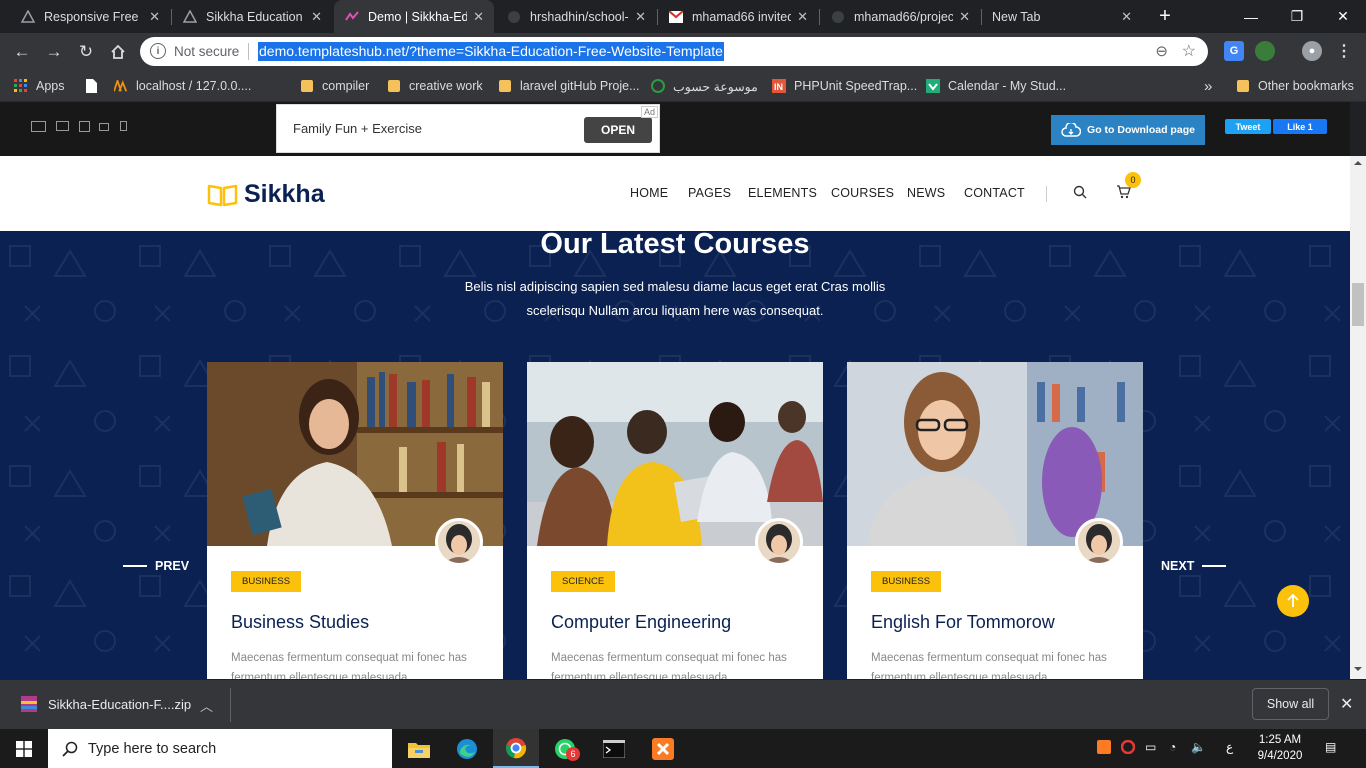 Image resolution: width=1366 pixels, height=768 pixels. Describe the element at coordinates (1344, 51) in the screenshot. I see `menu-icon: ⋮` at that location.